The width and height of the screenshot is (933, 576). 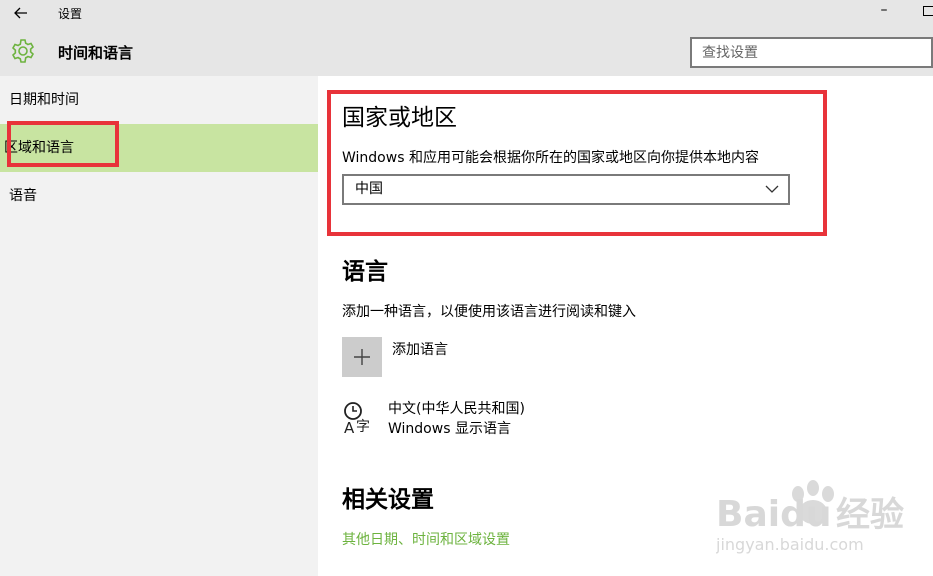 What do you see at coordinates (365, 272) in the screenshot?
I see `language-heading: 语言` at bounding box center [365, 272].